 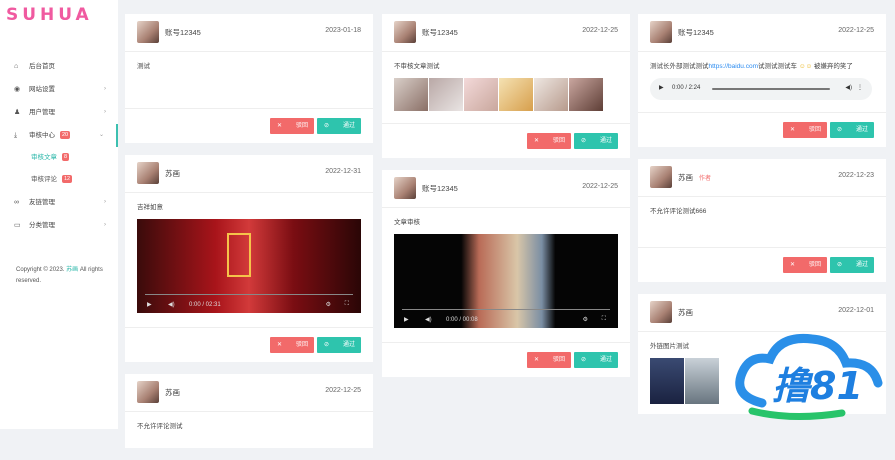 What do you see at coordinates (239, 255) in the screenshot?
I see `video-poster-decoration` at bounding box center [239, 255].